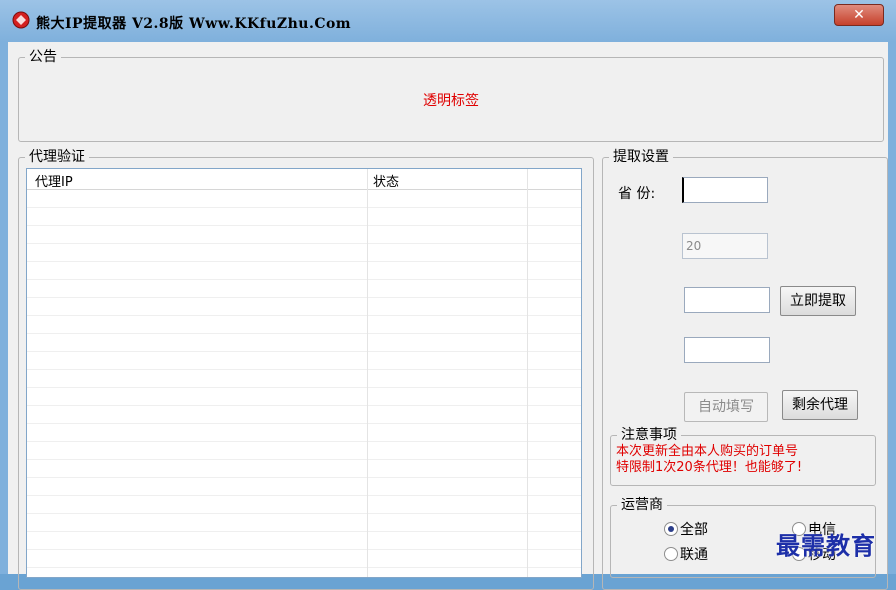  What do you see at coordinates (694, 554) in the screenshot?
I see `radio-unicom-label: 联通` at bounding box center [694, 554].